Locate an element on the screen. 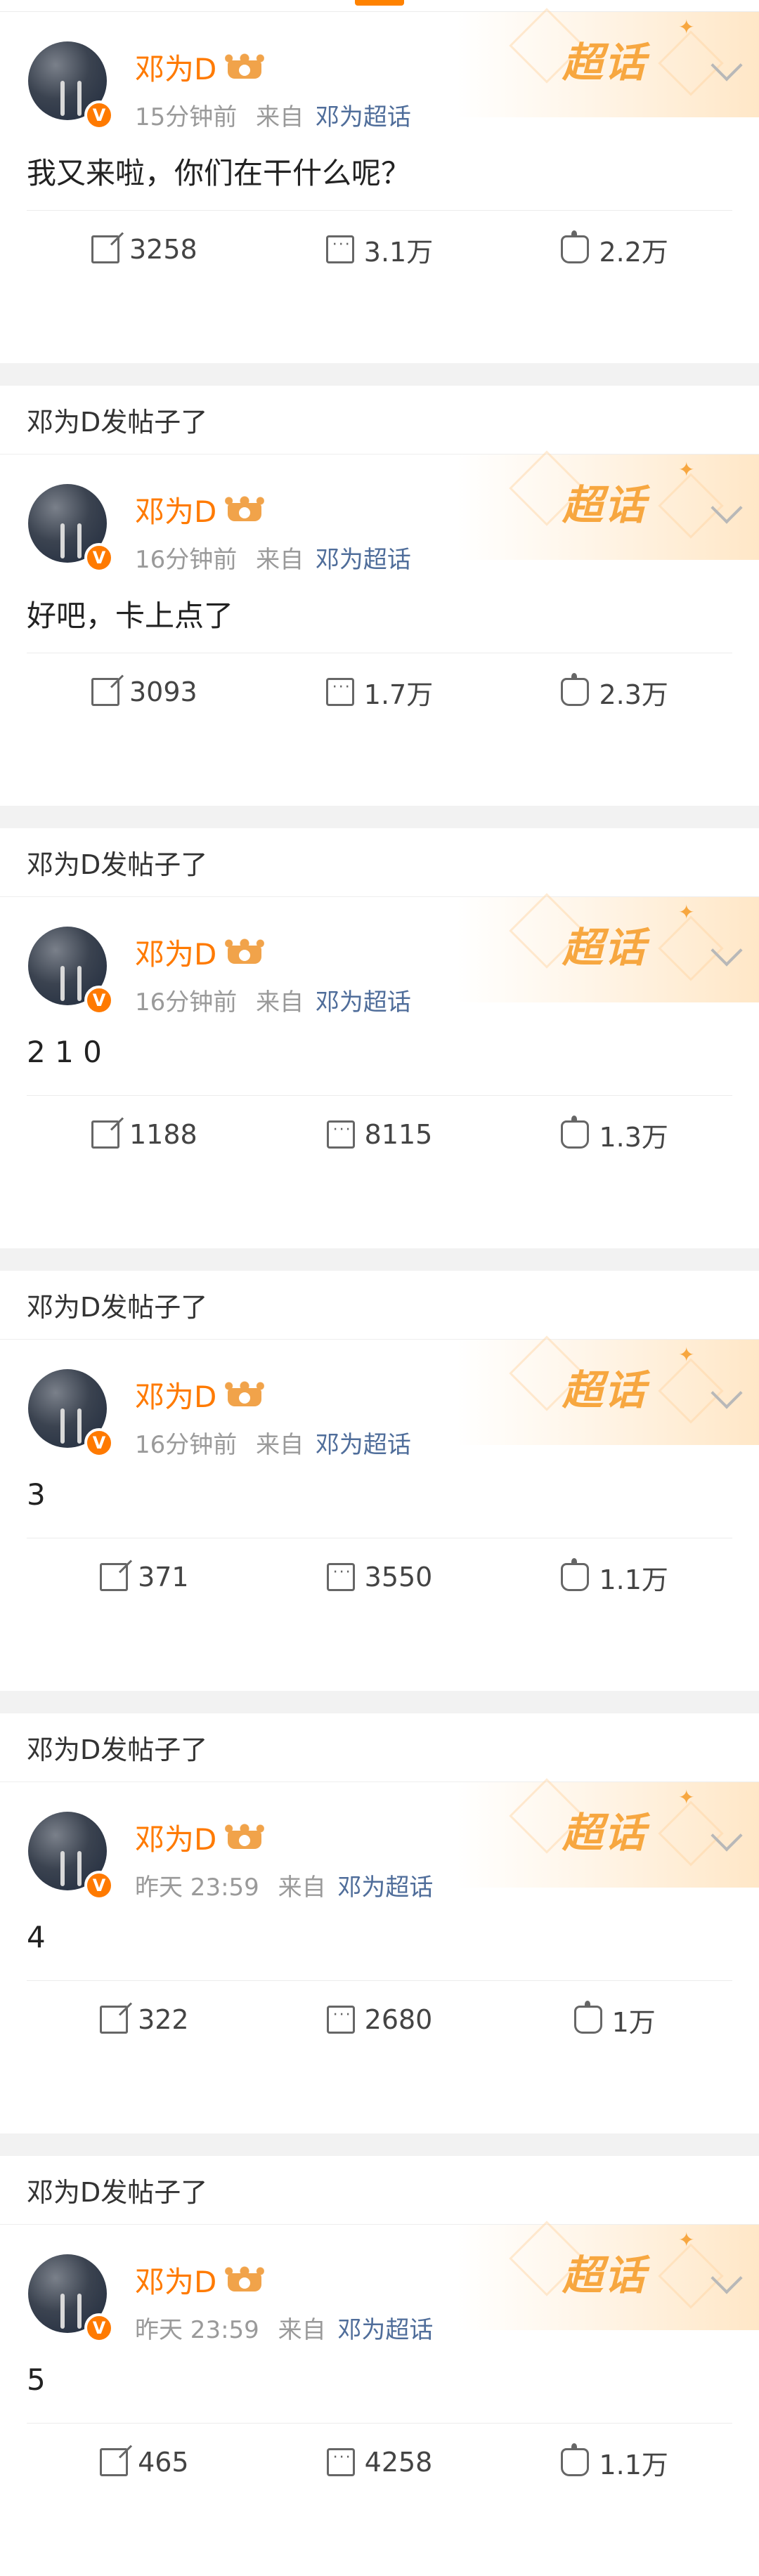 This screenshot has height=2576, width=759. share-button: 465 is located at coordinates (144, 2462).